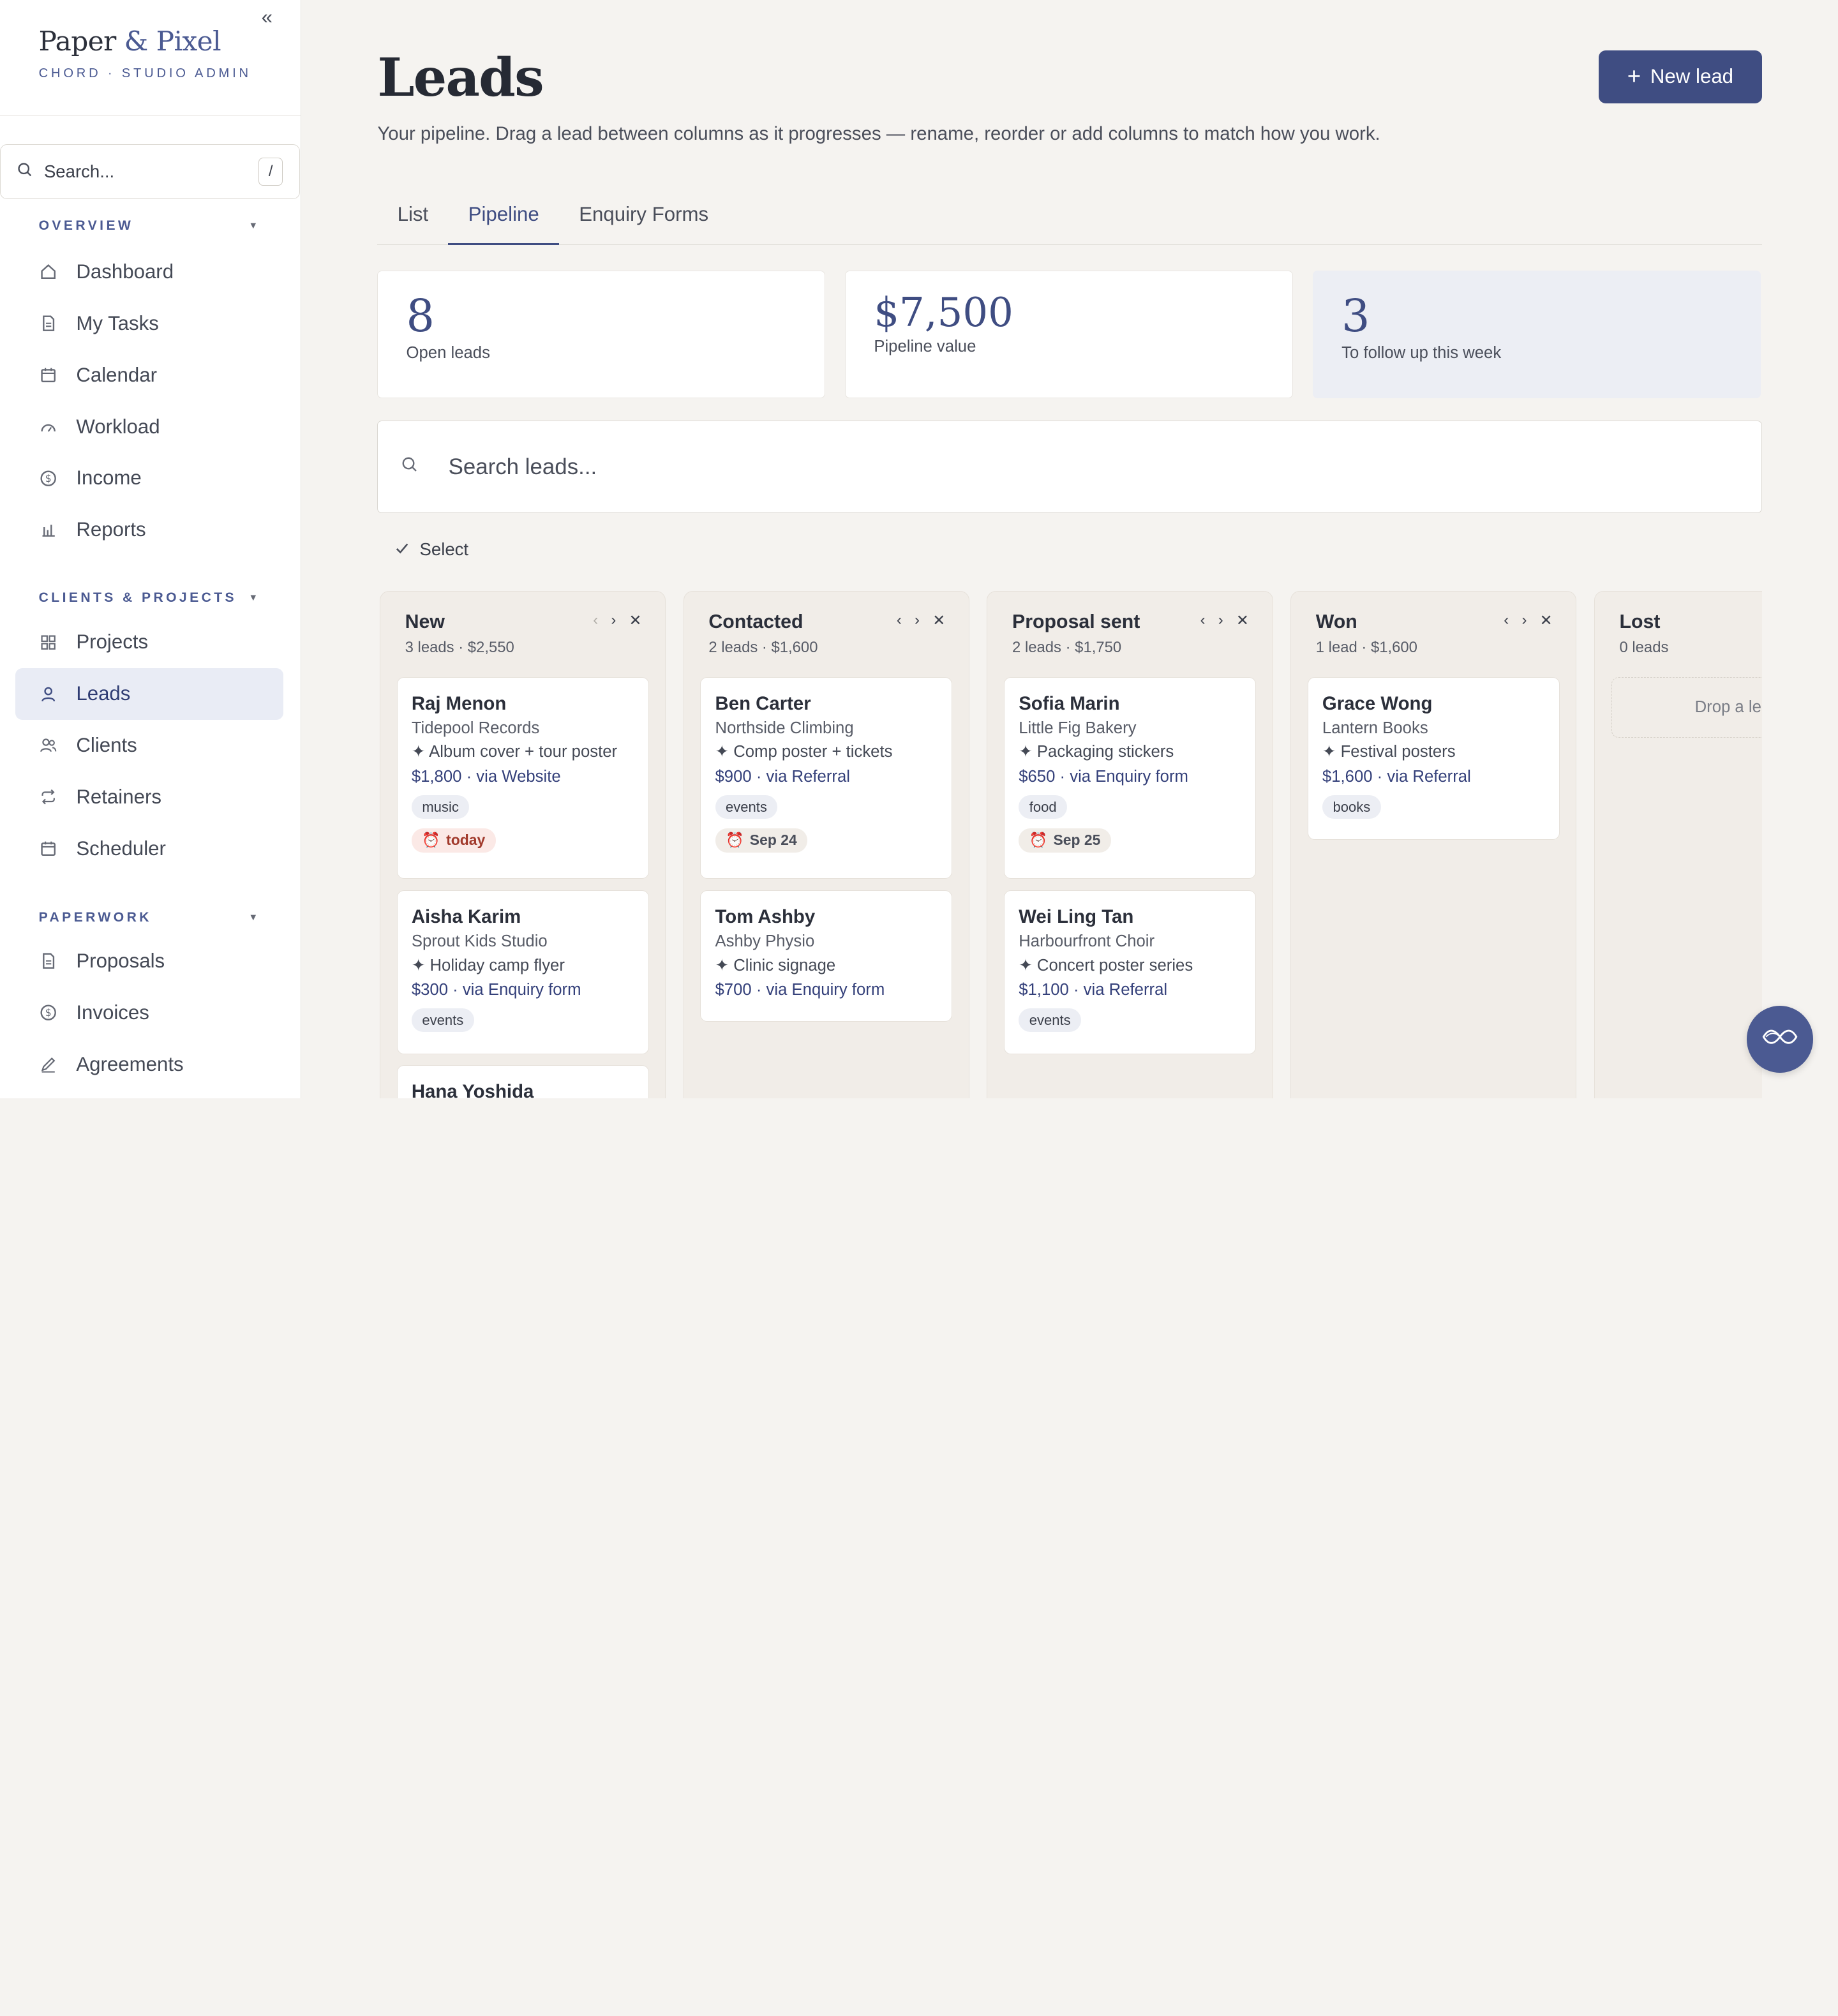 The height and width of the screenshot is (2016, 1838). What do you see at coordinates (601, 335) in the screenshot?
I see `stat-card-open-leads: 8 Open leads` at bounding box center [601, 335].